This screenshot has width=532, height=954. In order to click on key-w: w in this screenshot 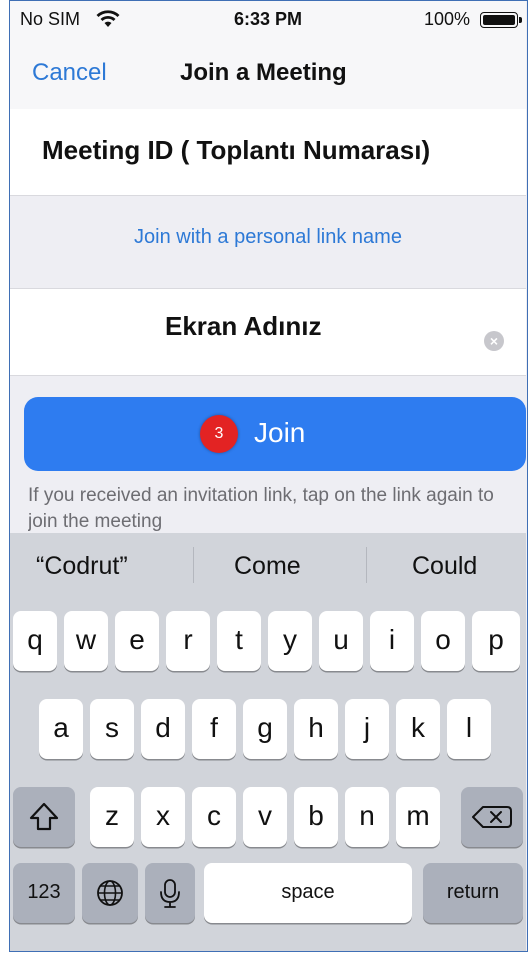, I will do `click(86, 641)`.